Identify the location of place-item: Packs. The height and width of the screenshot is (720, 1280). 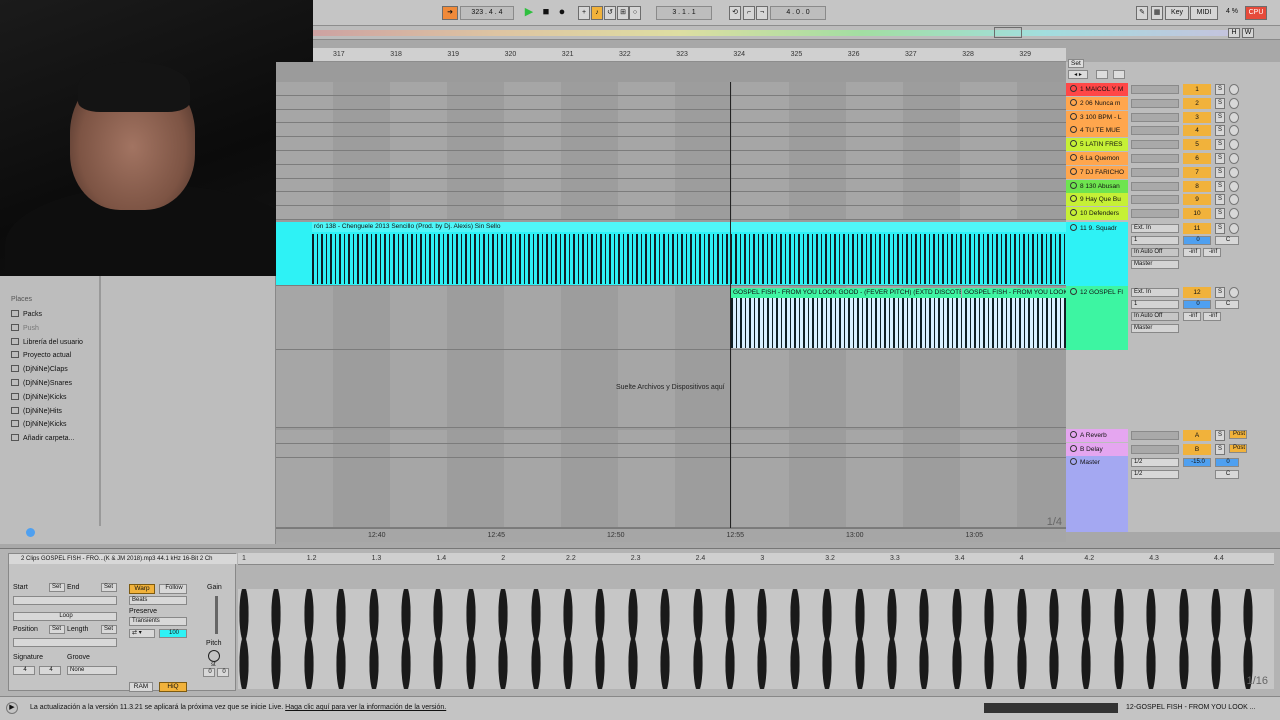
(26, 314).